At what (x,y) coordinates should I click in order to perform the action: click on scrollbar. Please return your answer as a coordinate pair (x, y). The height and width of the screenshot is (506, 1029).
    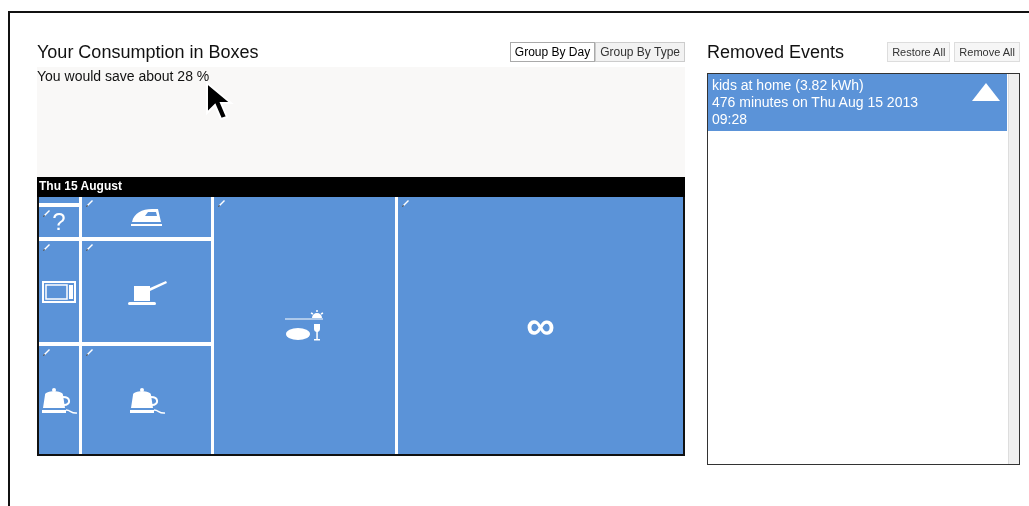
    Looking at the image, I should click on (1013, 269).